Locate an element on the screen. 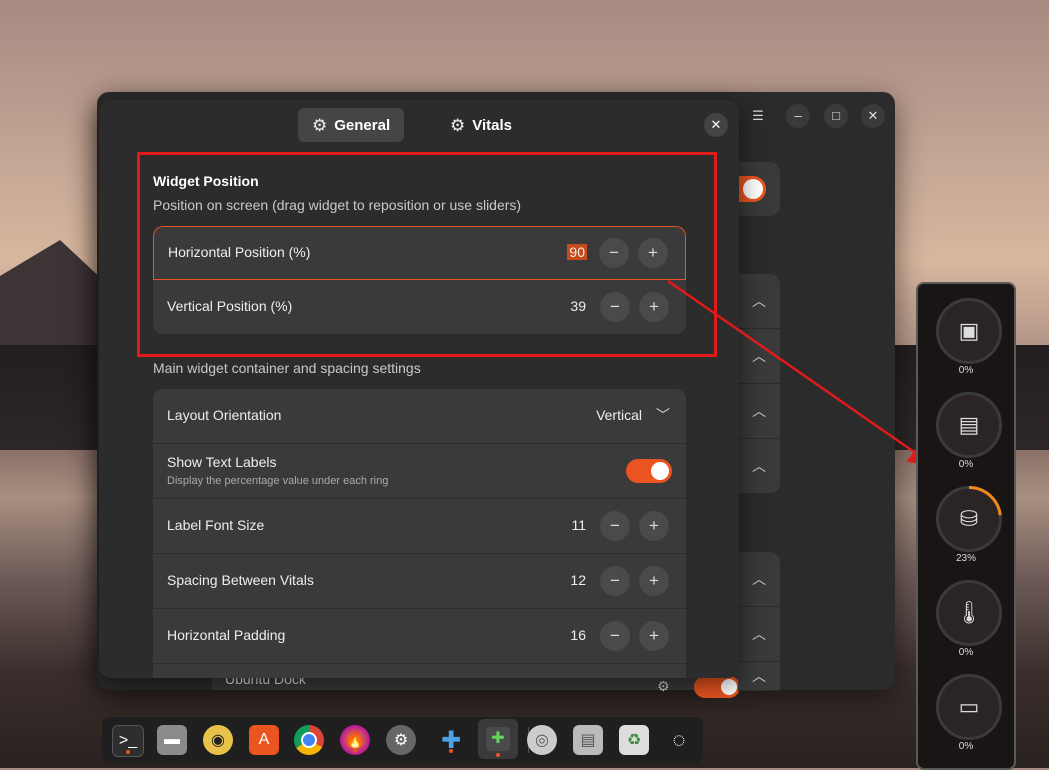 The height and width of the screenshot is (770, 1049). save-icon: ▤ is located at coordinates (588, 740).